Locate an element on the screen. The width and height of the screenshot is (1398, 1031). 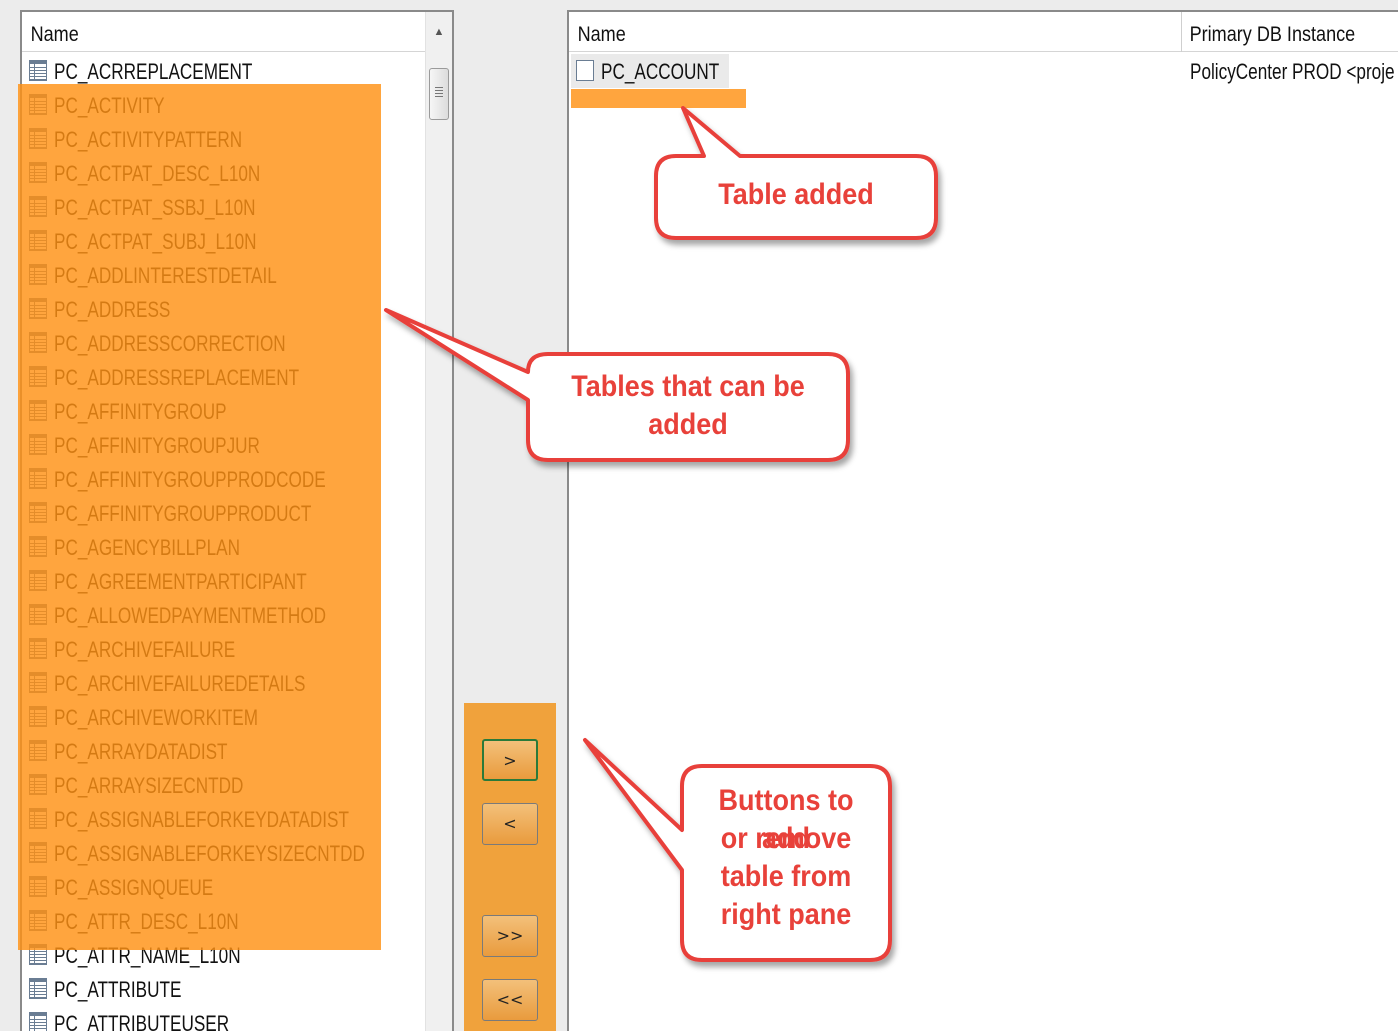
list-item-label: PC_ALLOWEDPAYMENTMETHOD is located at coordinates (190, 615).